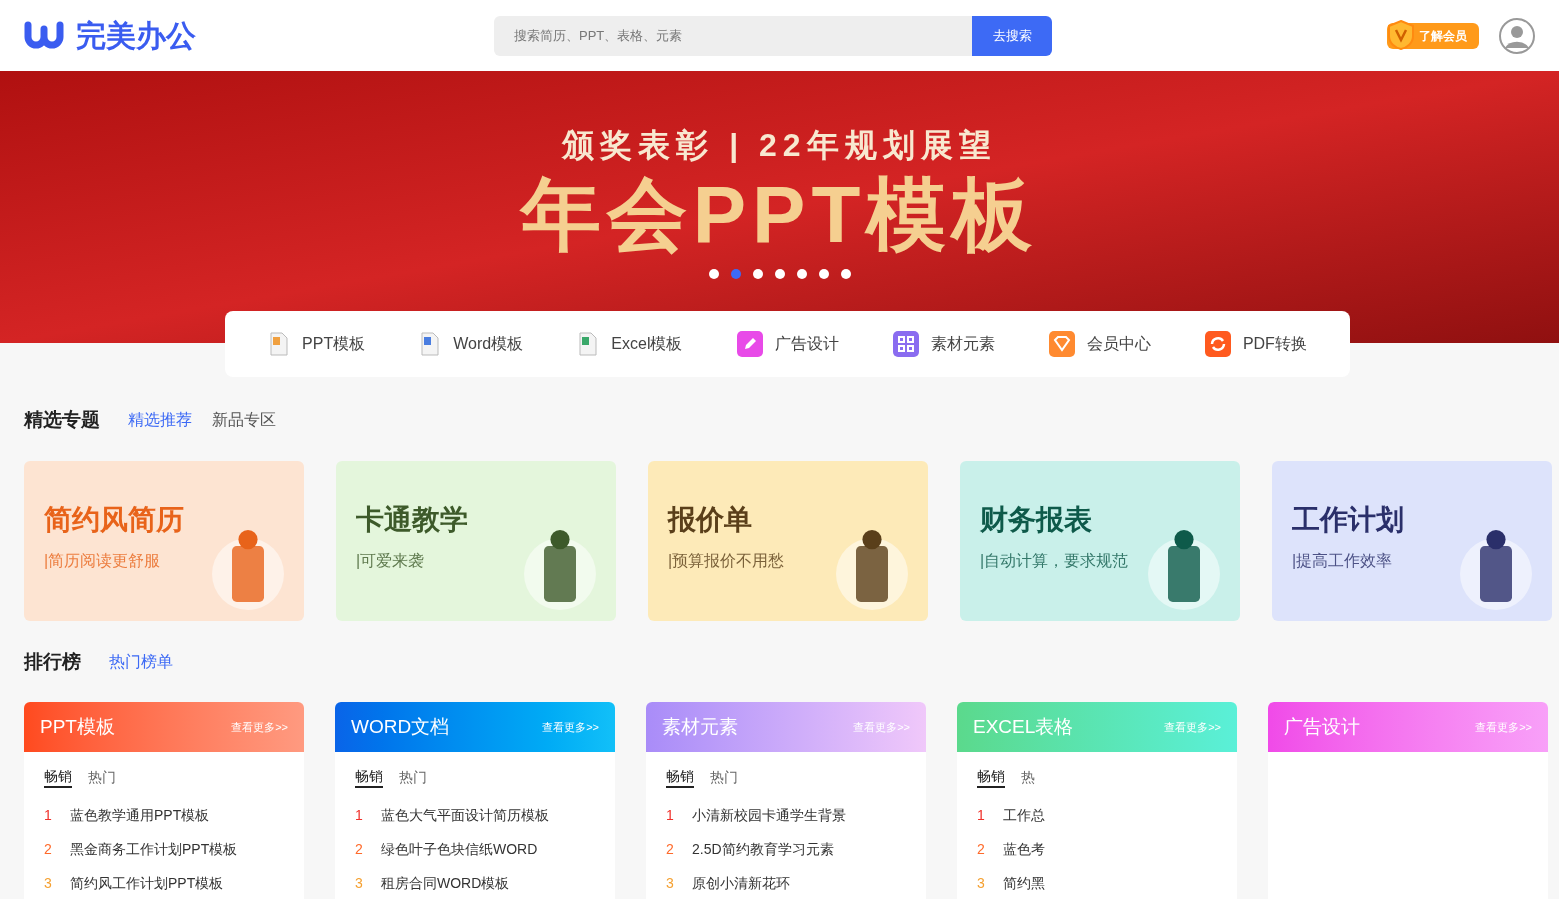 This screenshot has height=899, width=1559. What do you see at coordinates (400, 726) in the screenshot?
I see `ranking-card-title: WORD文档` at bounding box center [400, 726].